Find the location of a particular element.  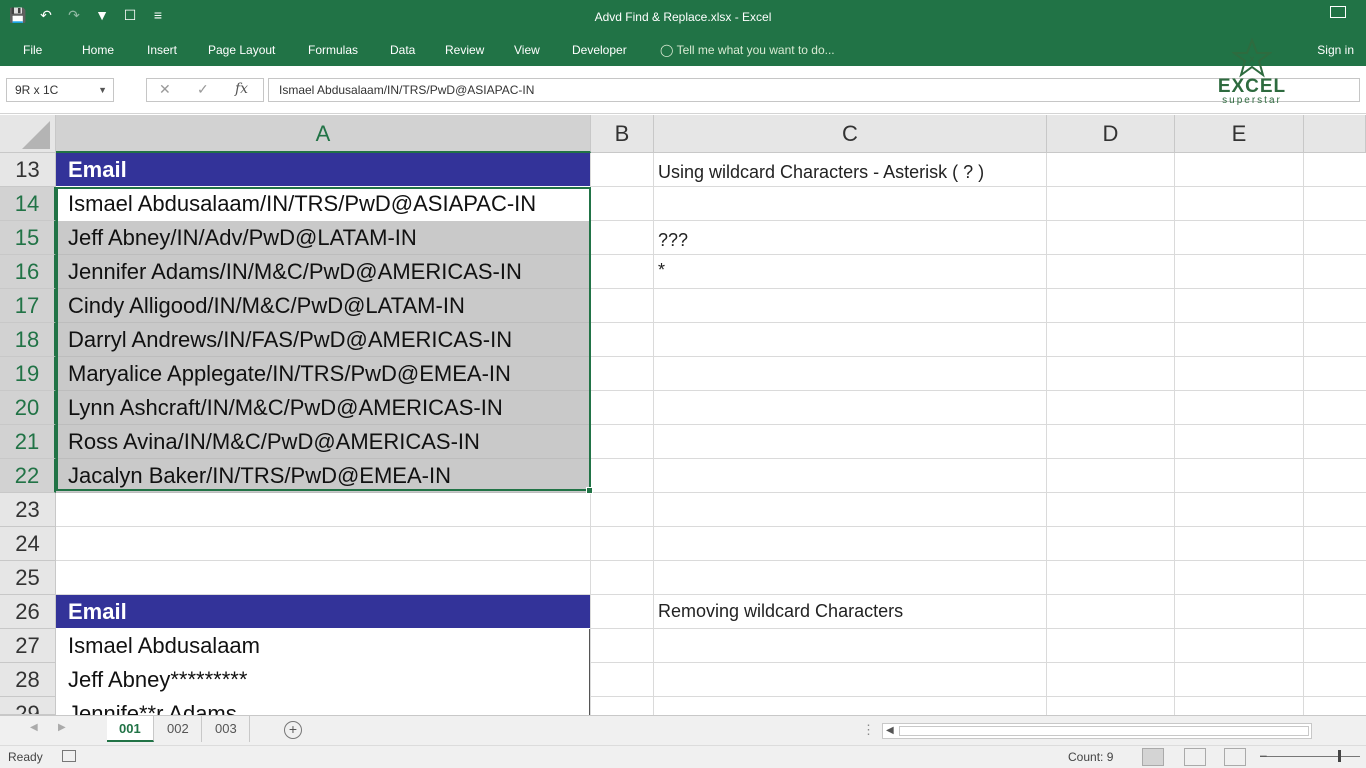

fill-handle is located at coordinates (589, 490).